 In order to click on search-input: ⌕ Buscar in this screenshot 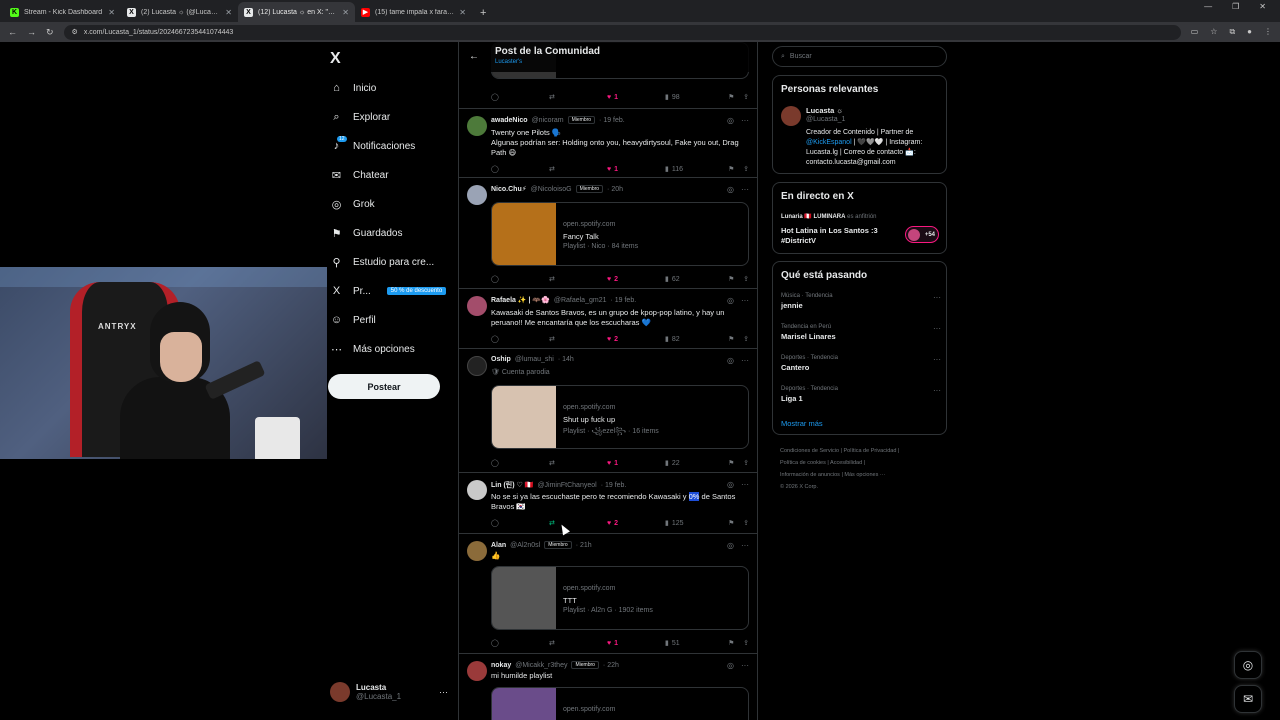, I will do `click(859, 56)`.